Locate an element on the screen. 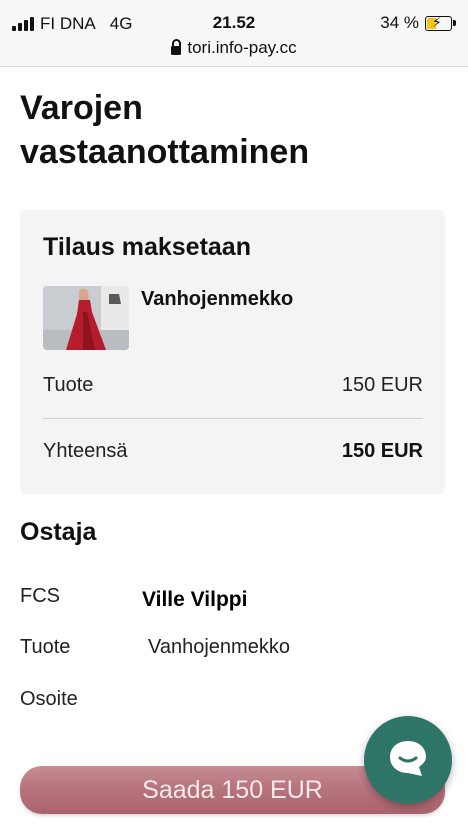 The image size is (468, 832). total-row: Yhteensä 150 EUR is located at coordinates (233, 451).